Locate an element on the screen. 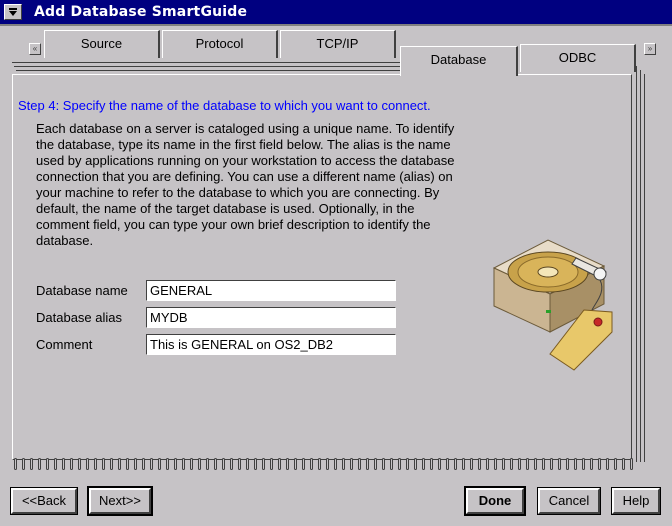 This screenshot has width=672, height=526. tab-odbc: ODBC is located at coordinates (578, 58).